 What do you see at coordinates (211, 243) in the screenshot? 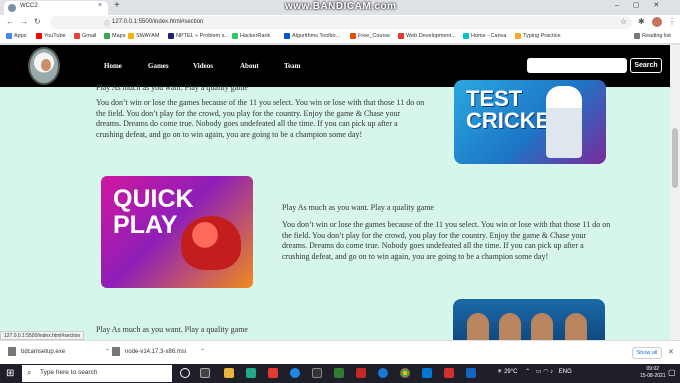
I see `cricket-helmet-icon` at bounding box center [211, 243].